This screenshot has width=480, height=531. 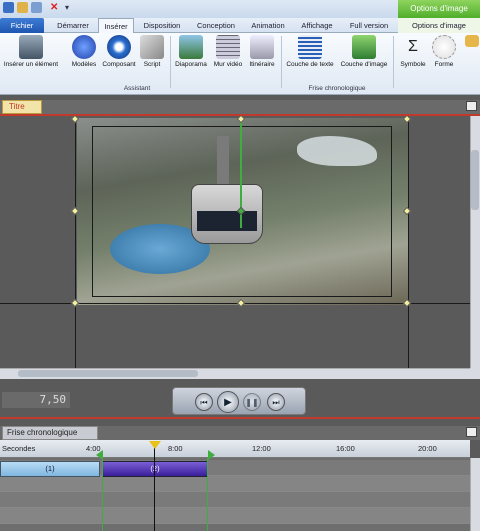 I want to click on playhead-line, so click(x=154, y=487).